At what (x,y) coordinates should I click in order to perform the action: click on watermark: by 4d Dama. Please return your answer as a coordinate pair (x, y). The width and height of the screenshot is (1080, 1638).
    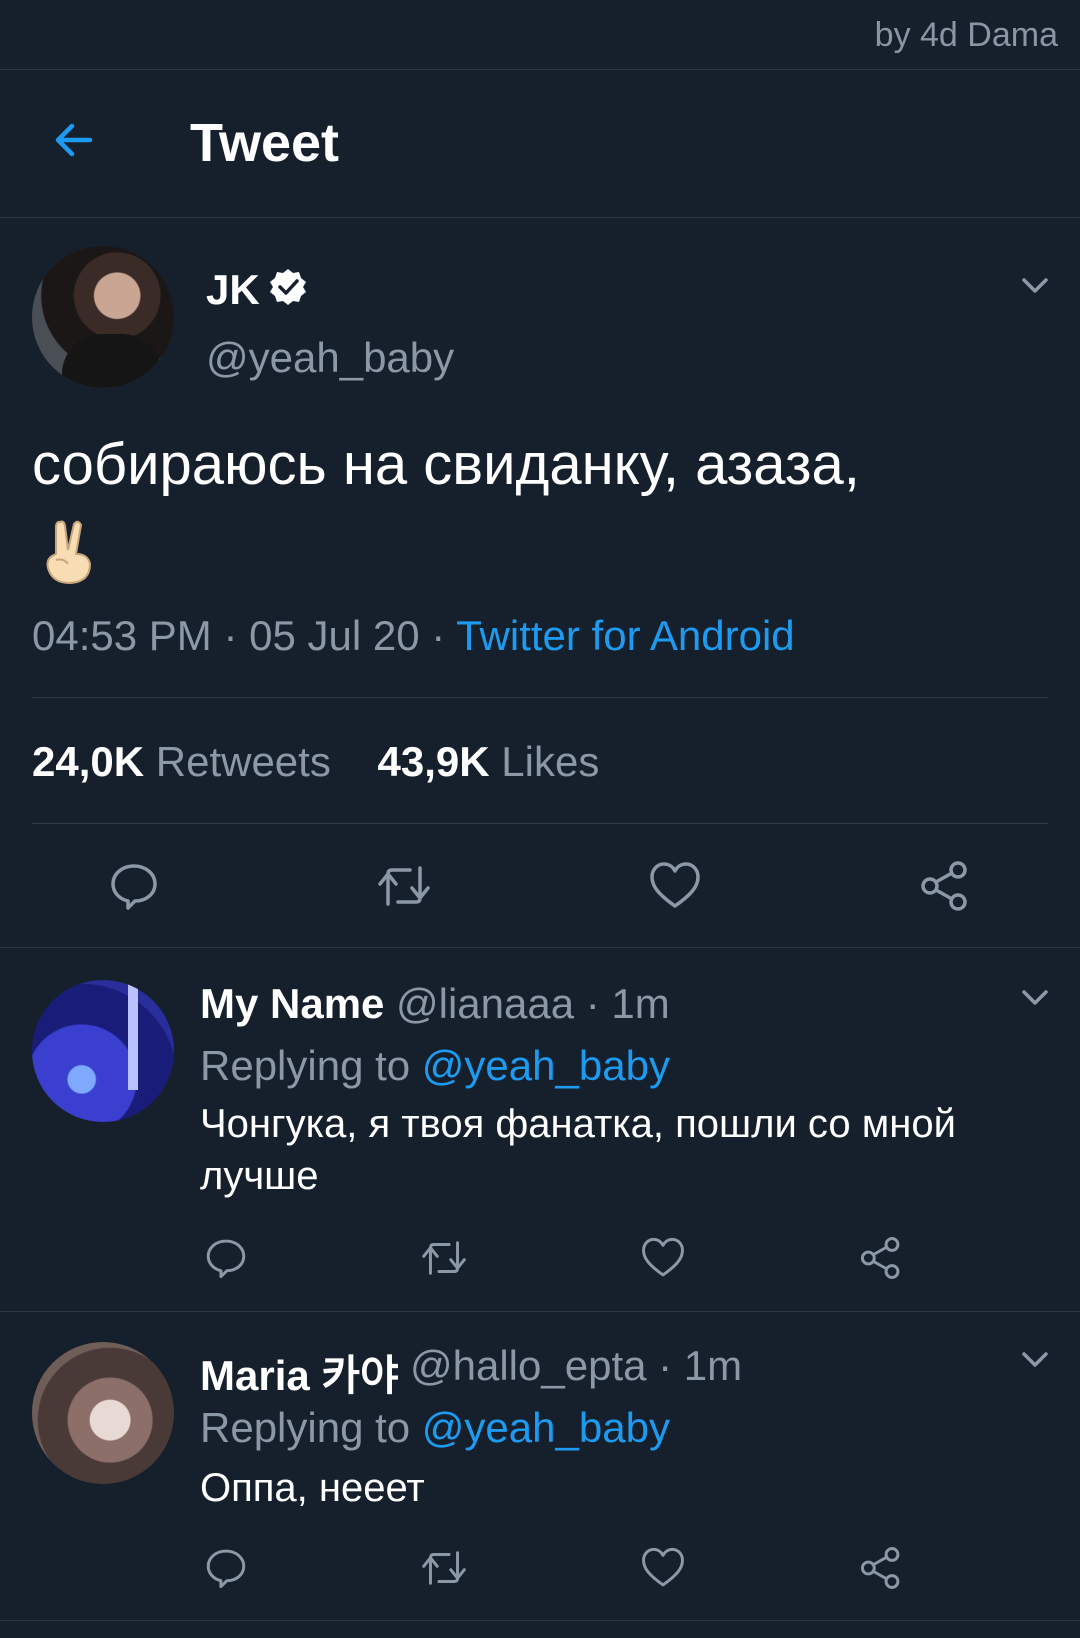
    Looking at the image, I should click on (966, 35).